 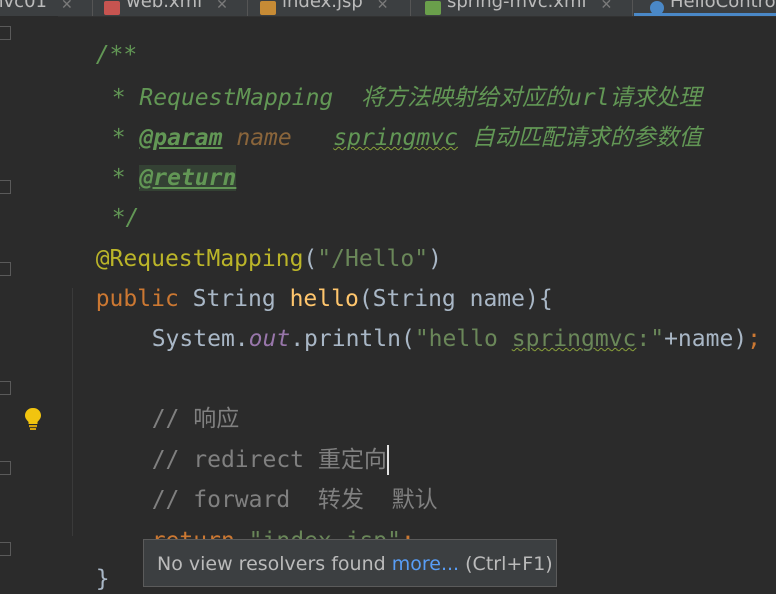 I want to click on doc-typo-word: springmvc, so click(x=395, y=138).